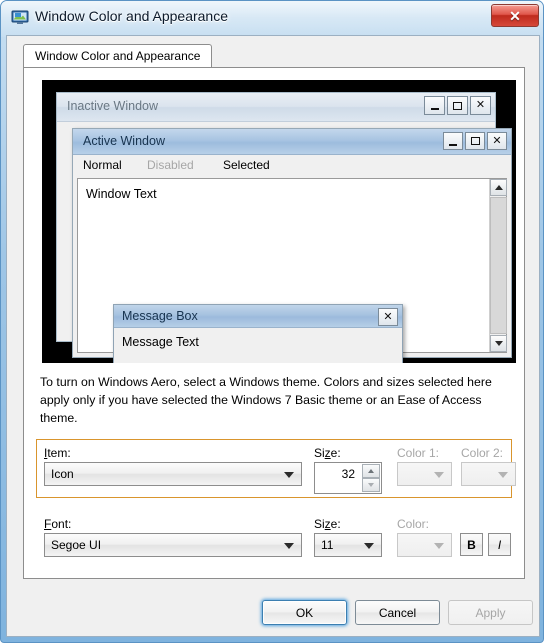 This screenshot has width=544, height=643. I want to click on inactive-close-button: ✕, so click(480, 105).